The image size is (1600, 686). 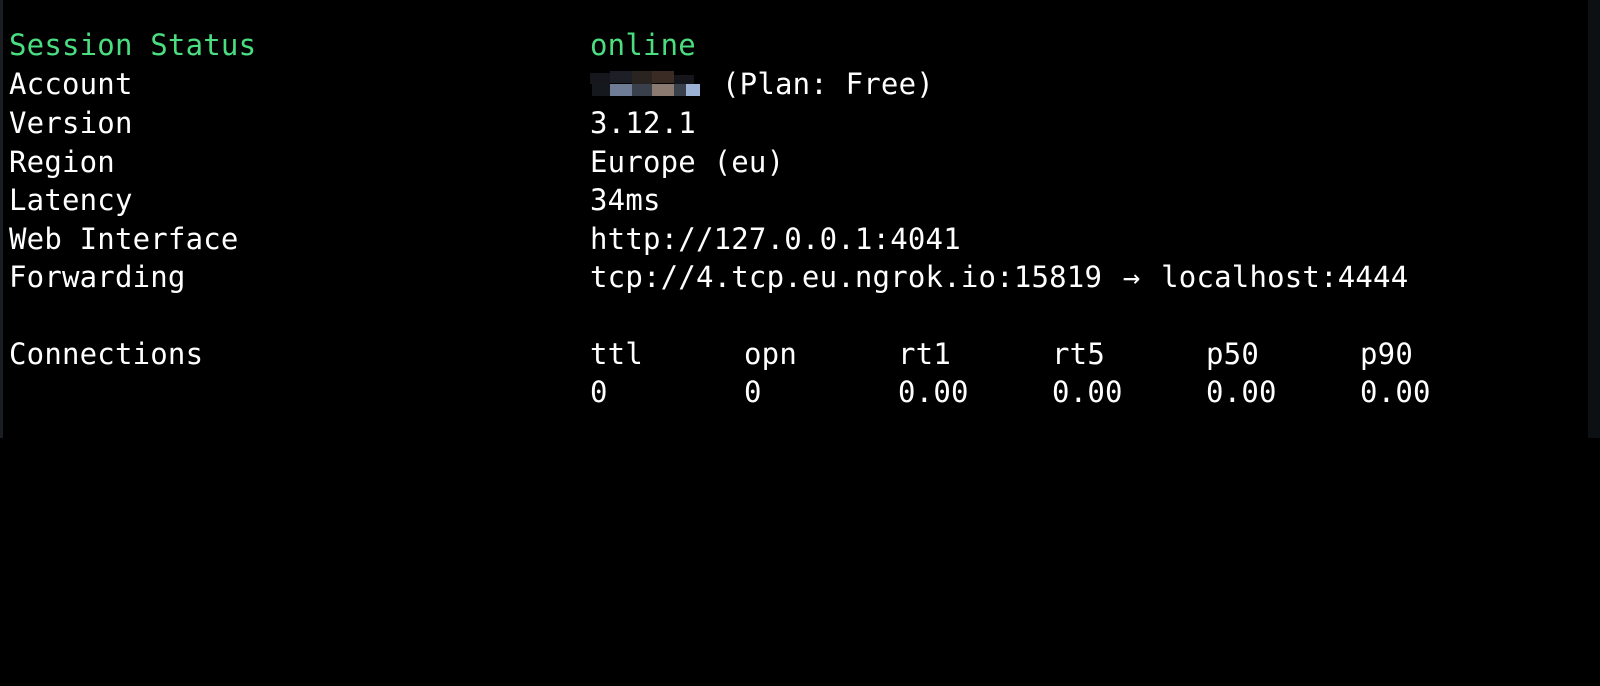 What do you see at coordinates (396, 162) in the screenshot?
I see `region-row: Region Europe (eu)` at bounding box center [396, 162].